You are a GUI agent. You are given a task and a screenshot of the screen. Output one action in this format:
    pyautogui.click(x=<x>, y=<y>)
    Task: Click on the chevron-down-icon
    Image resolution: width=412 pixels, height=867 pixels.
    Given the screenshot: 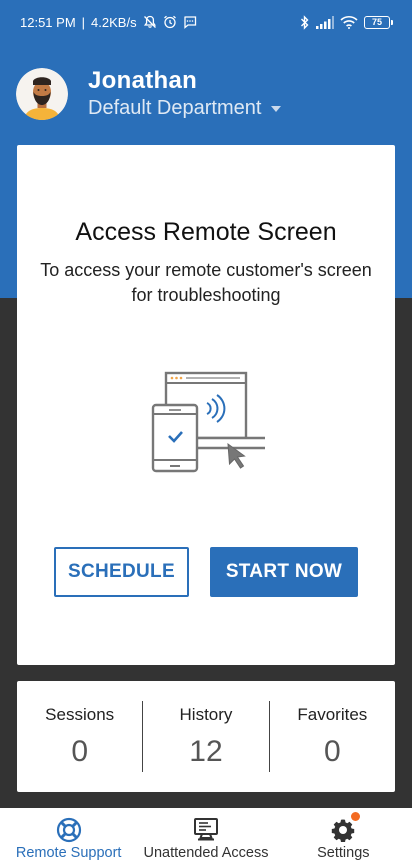 What is the action you would take?
    pyautogui.click(x=276, y=108)
    